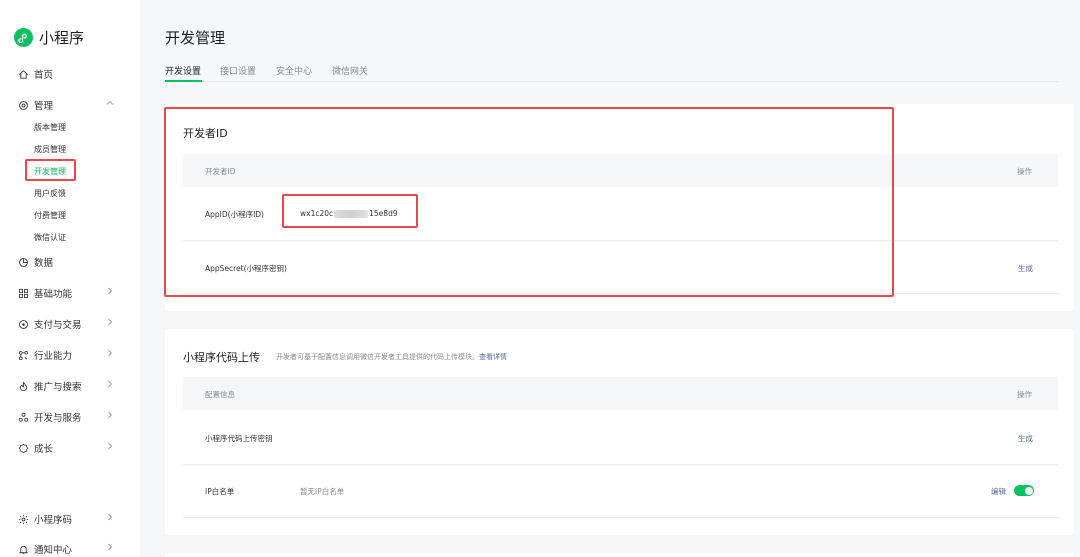 This screenshot has width=1080, height=557. I want to click on sidebar-subitem-members: 成员管理, so click(50, 149).